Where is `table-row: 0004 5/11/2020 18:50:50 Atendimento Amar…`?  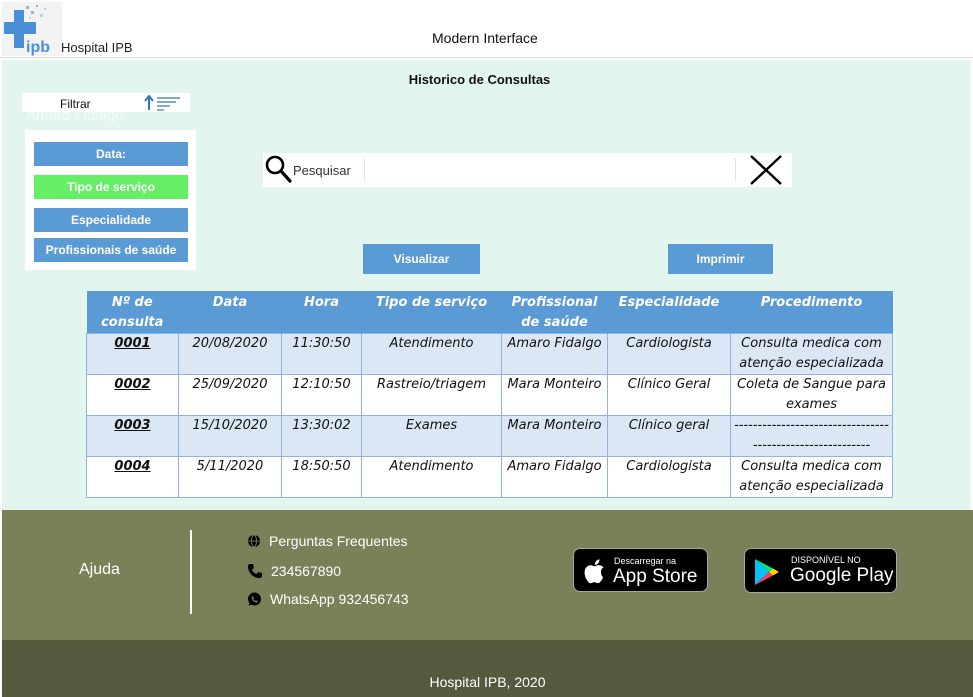 table-row: 0004 5/11/2020 18:50:50 Atendimento Amar… is located at coordinates (489, 477).